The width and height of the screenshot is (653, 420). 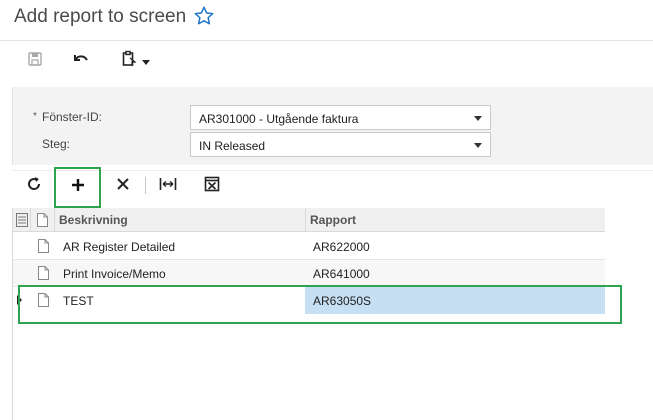 I want to click on step-value: IN Released, so click(x=232, y=146).